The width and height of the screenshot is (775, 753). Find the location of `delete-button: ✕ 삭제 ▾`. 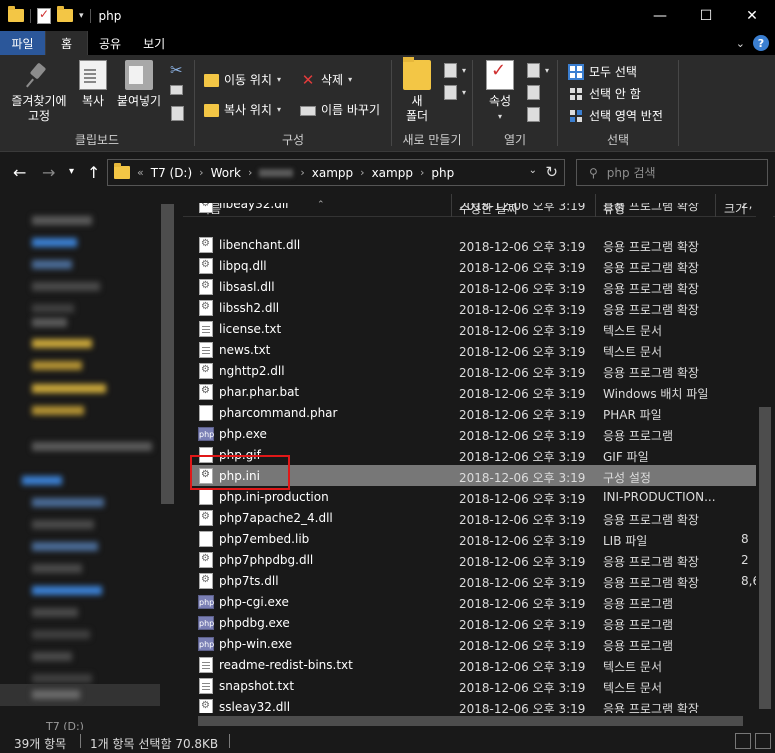

delete-button: ✕ 삭제 ▾ is located at coordinates (326, 79).